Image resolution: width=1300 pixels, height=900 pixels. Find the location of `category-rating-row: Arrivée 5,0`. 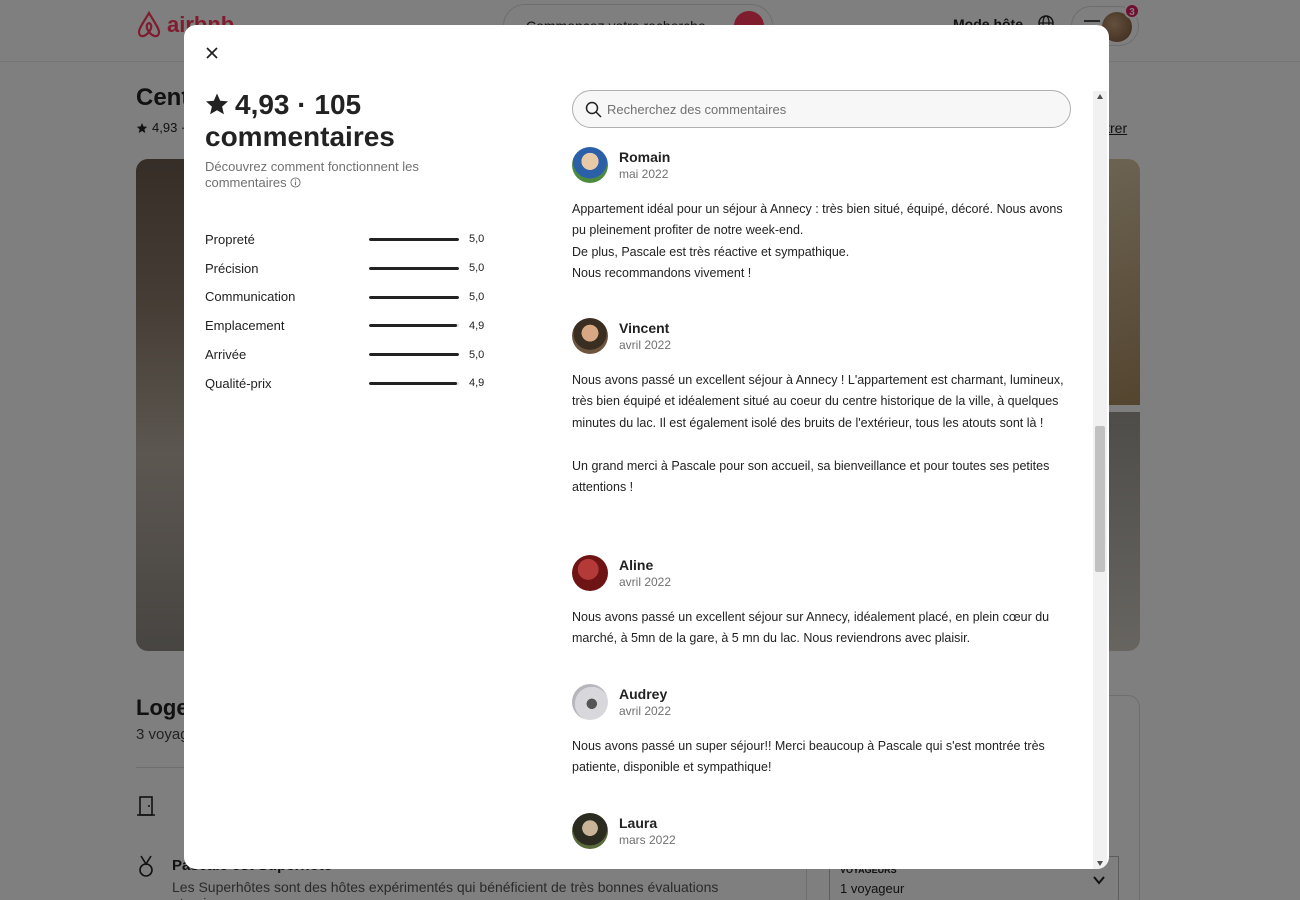

category-rating-row: Arrivée 5,0 is located at coordinates (345, 354).